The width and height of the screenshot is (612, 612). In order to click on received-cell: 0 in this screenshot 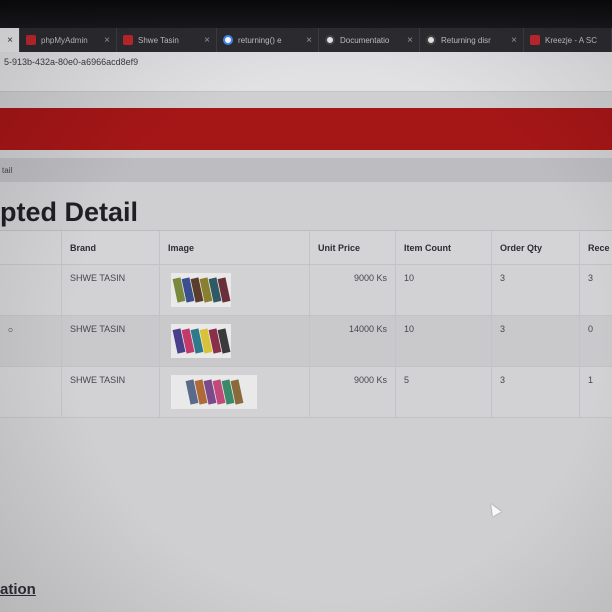, I will do `click(591, 329)`.